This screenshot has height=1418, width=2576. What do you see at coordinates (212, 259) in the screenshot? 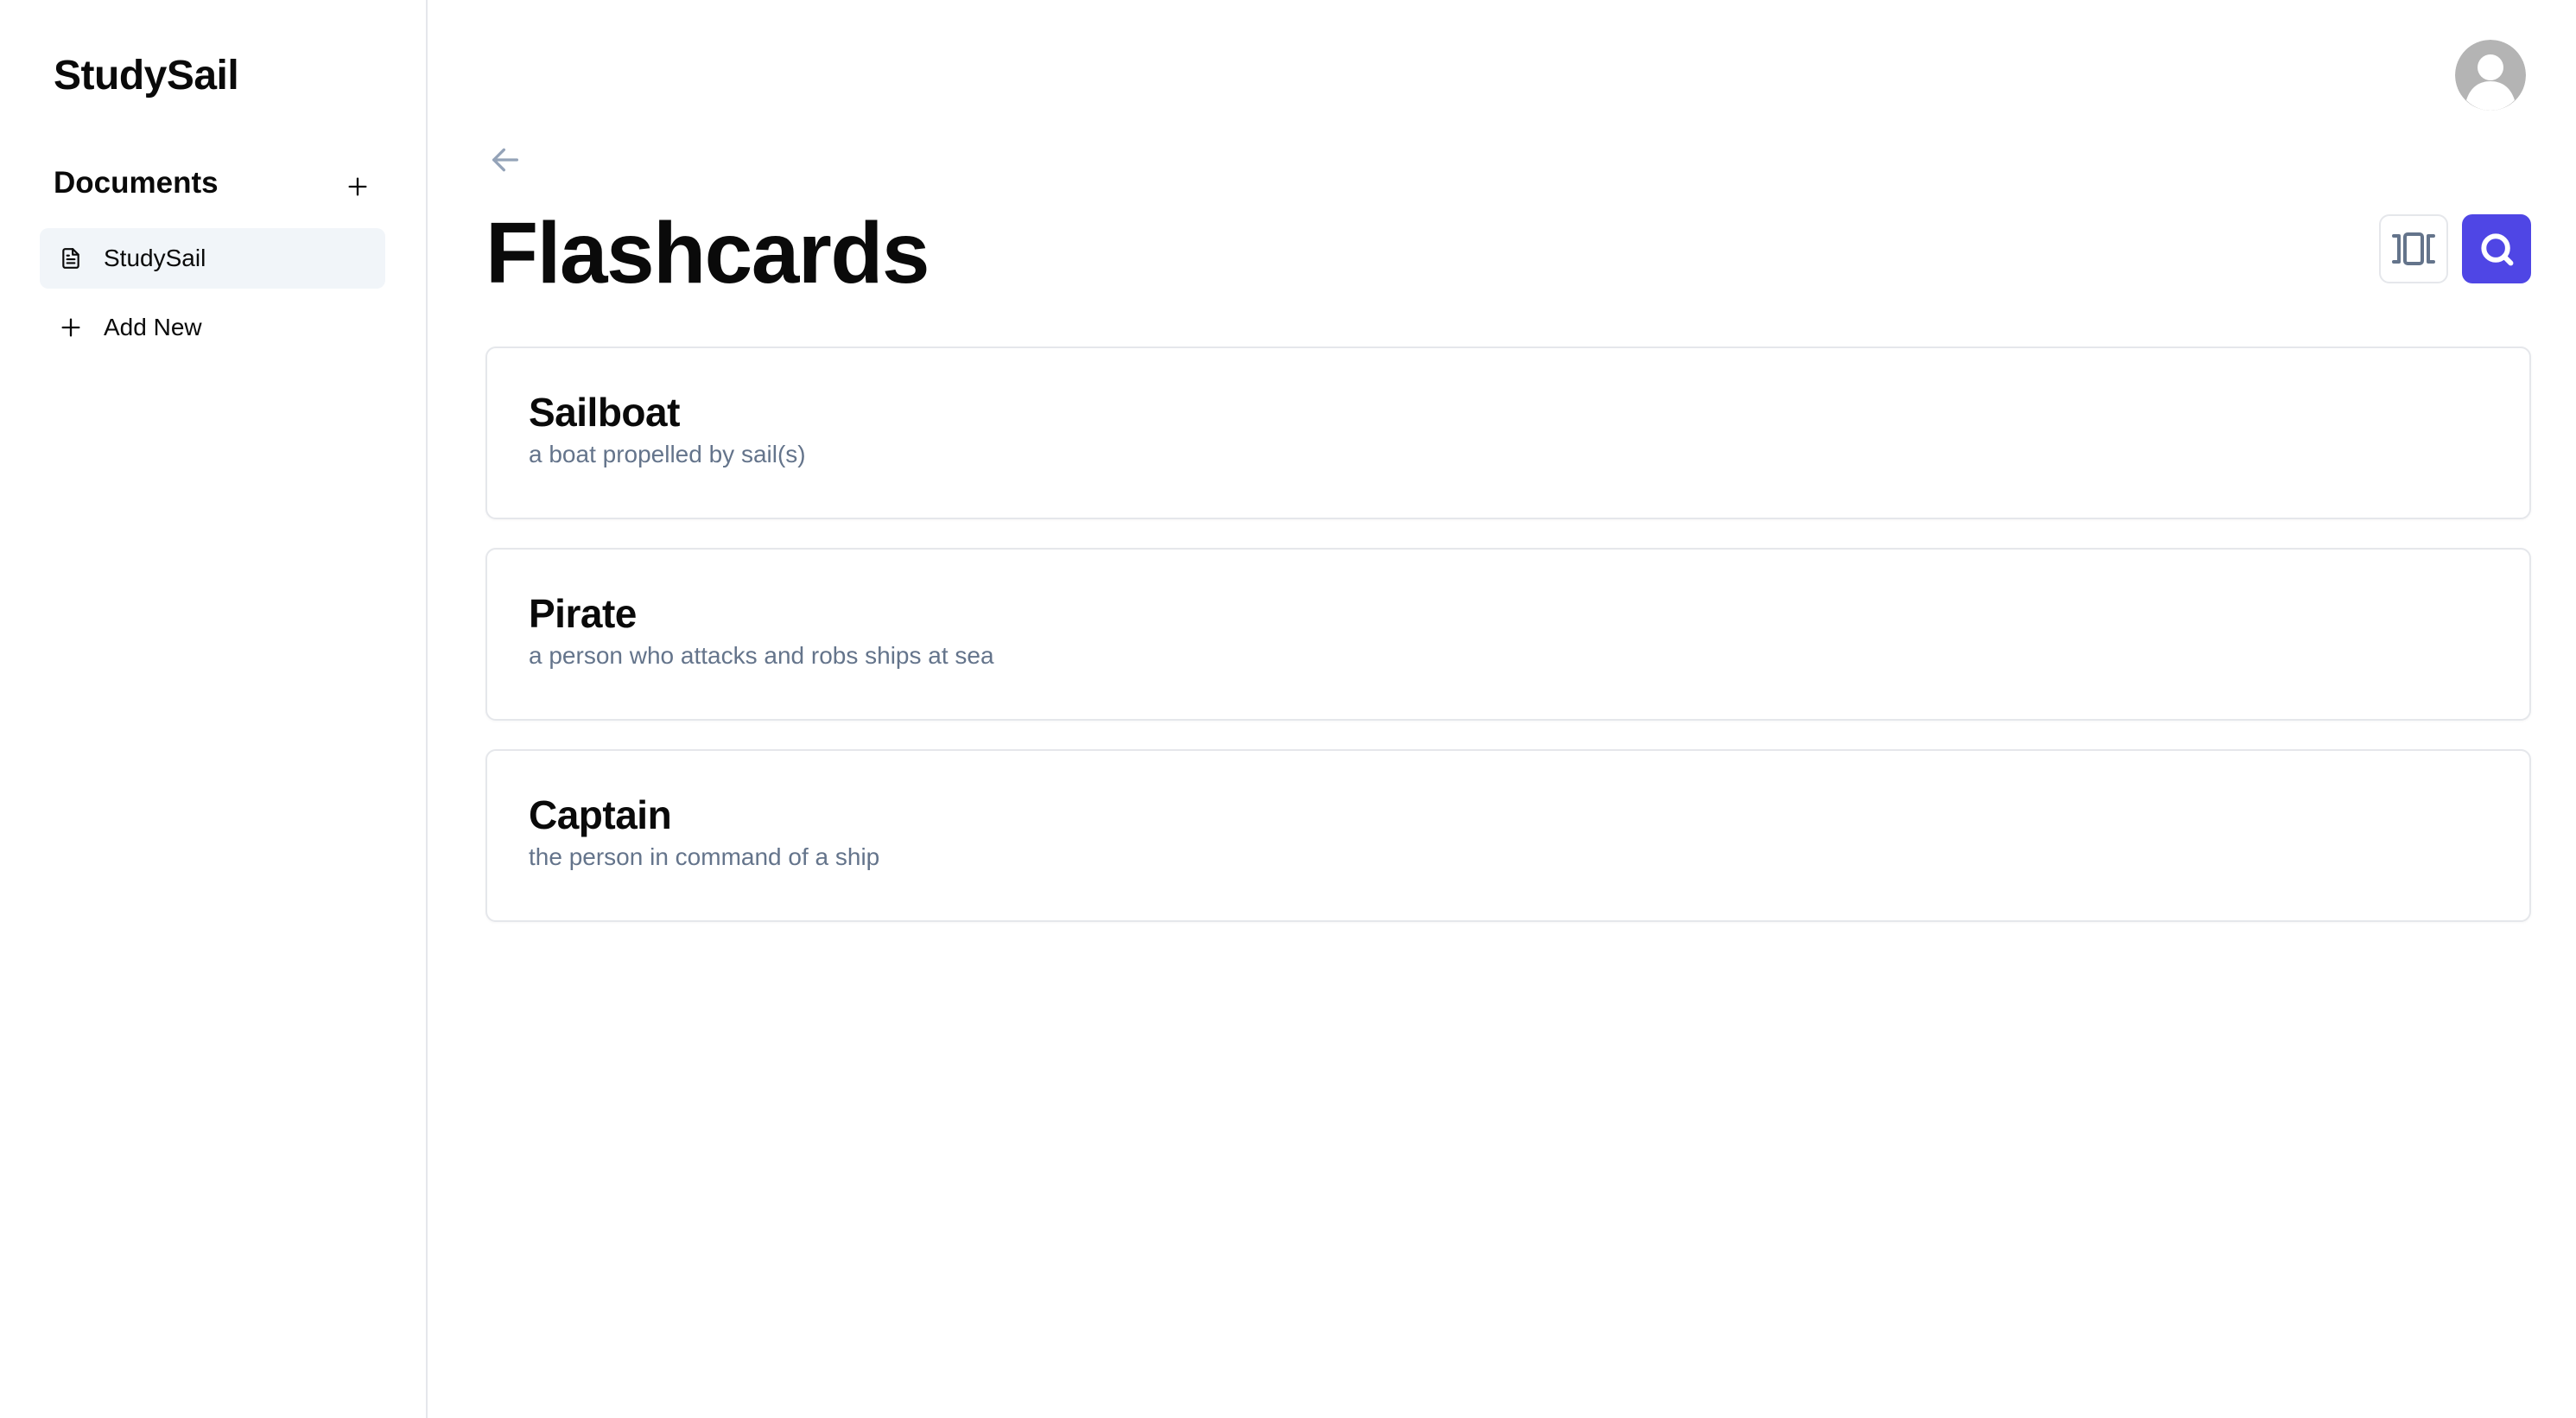
I see `sidebar-item-studysail: StudySail` at bounding box center [212, 259].